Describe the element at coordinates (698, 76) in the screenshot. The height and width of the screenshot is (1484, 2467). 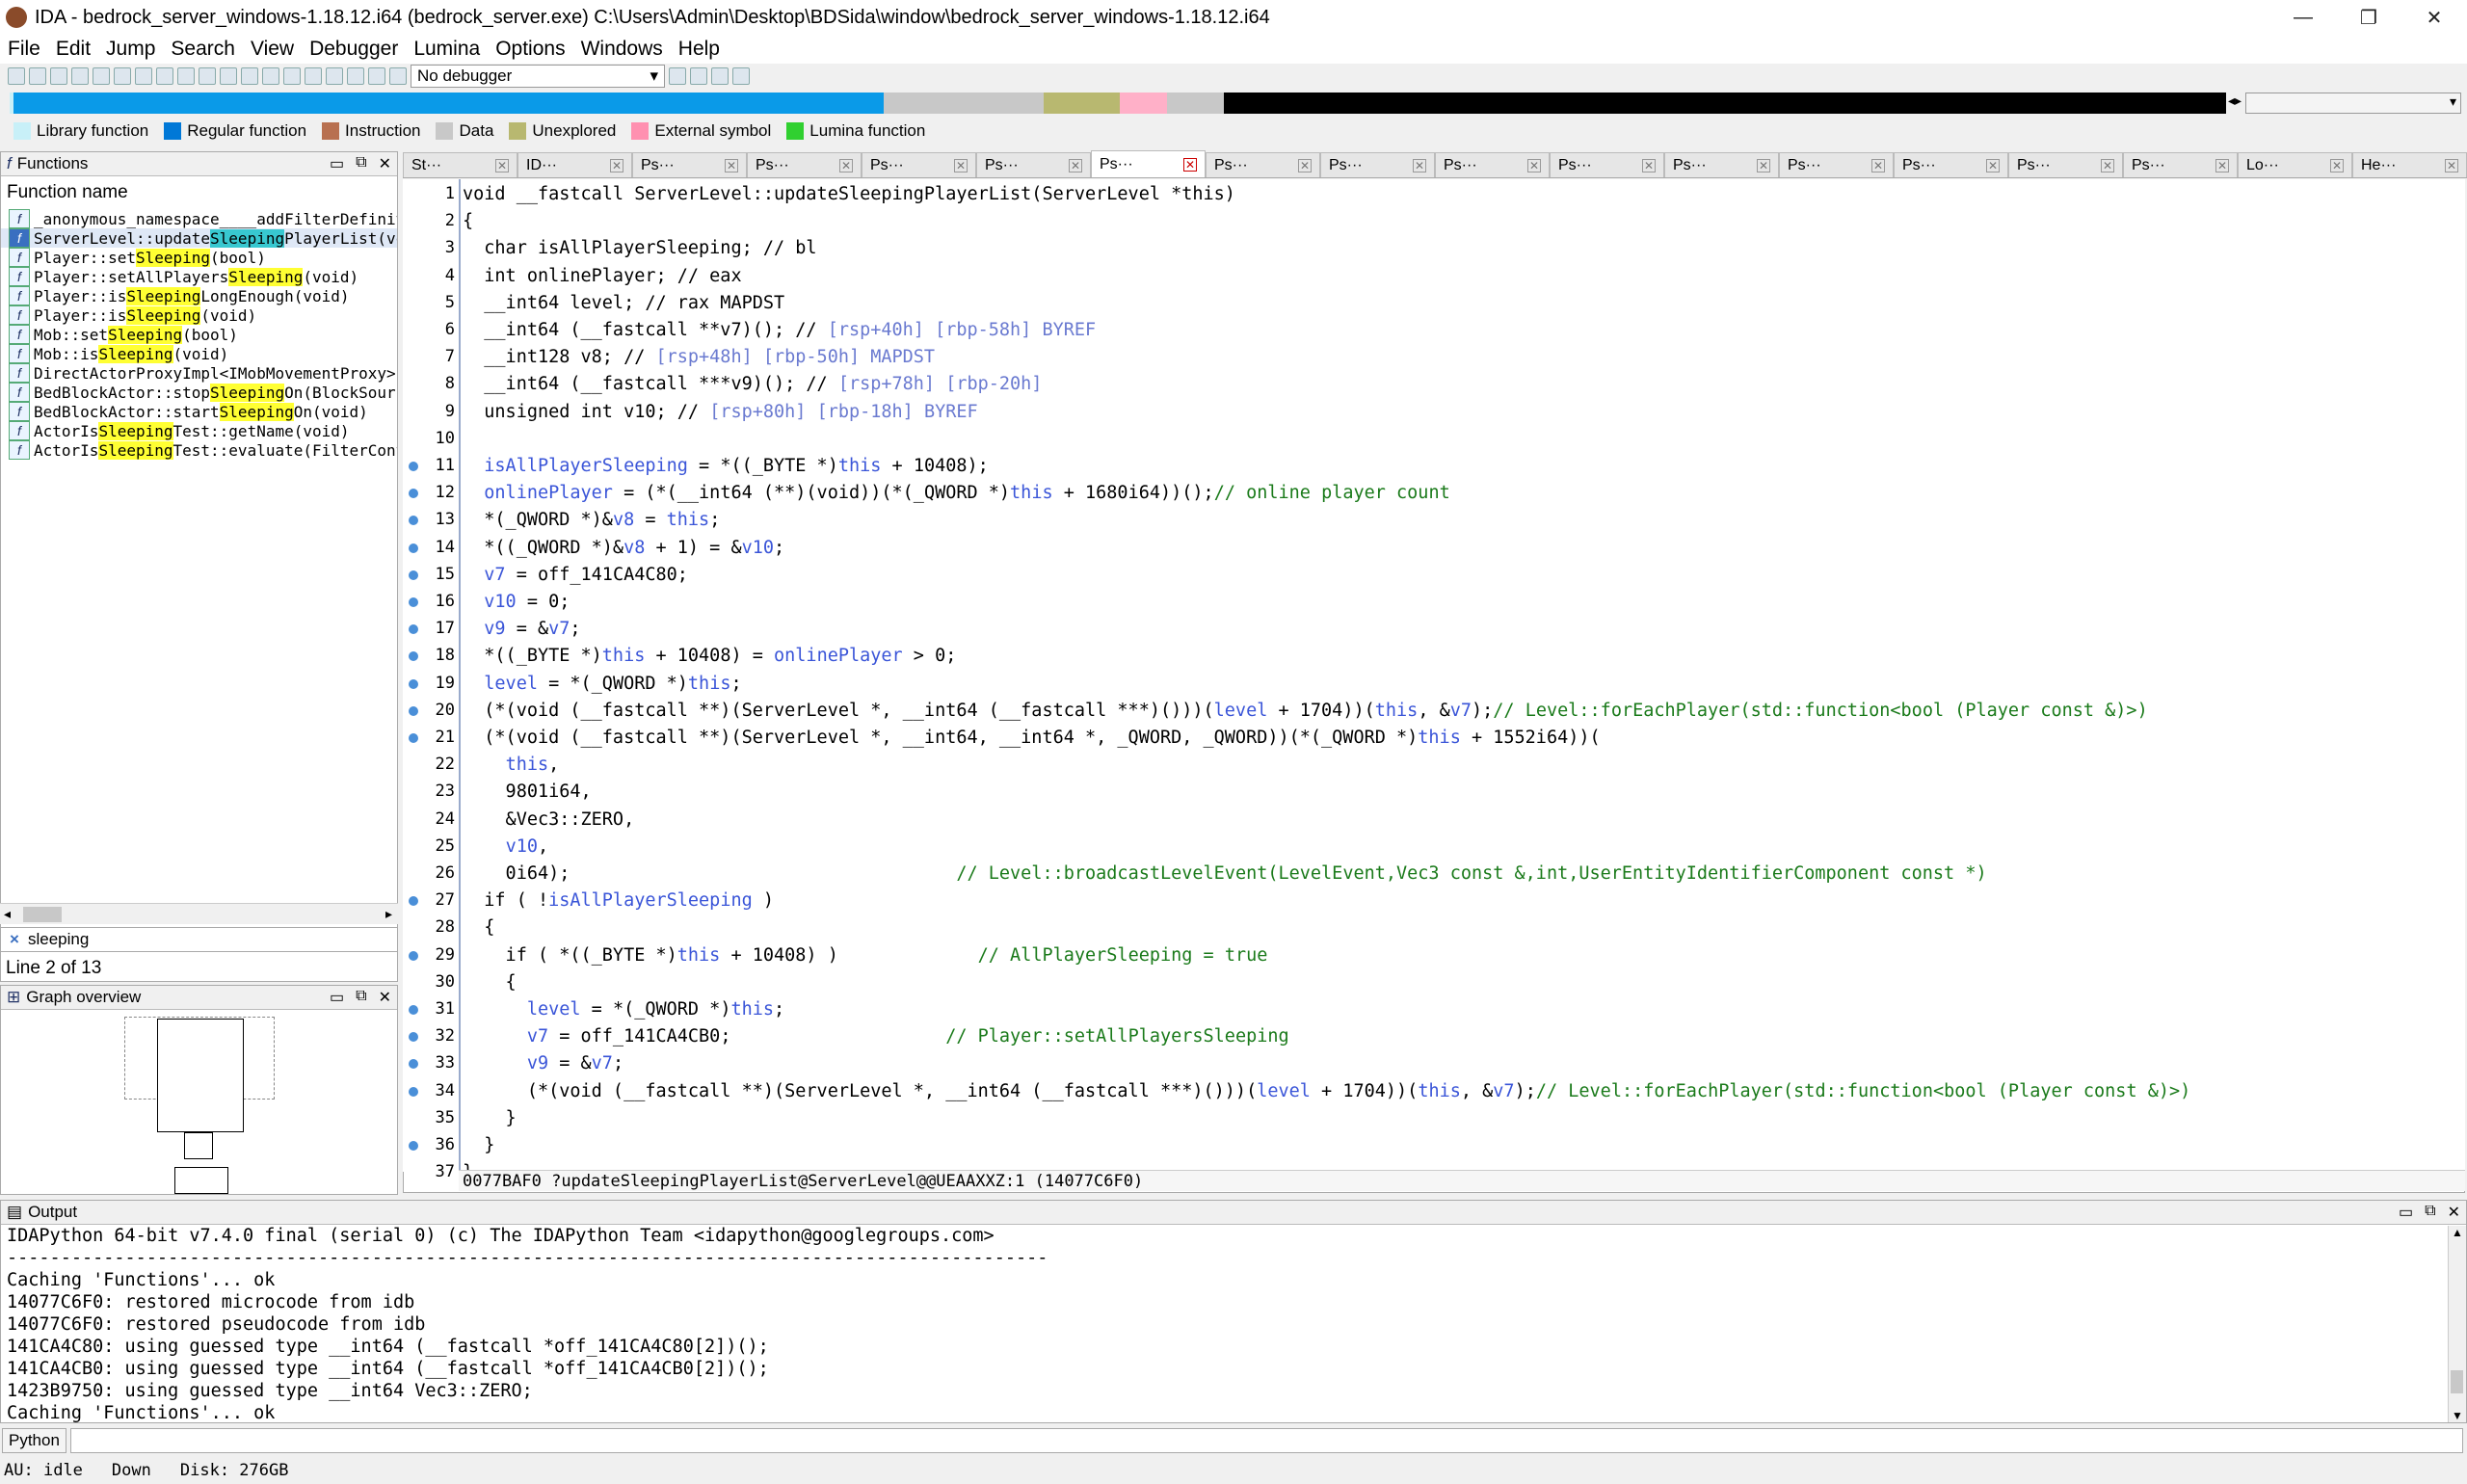
I see `attach-icon` at that location.